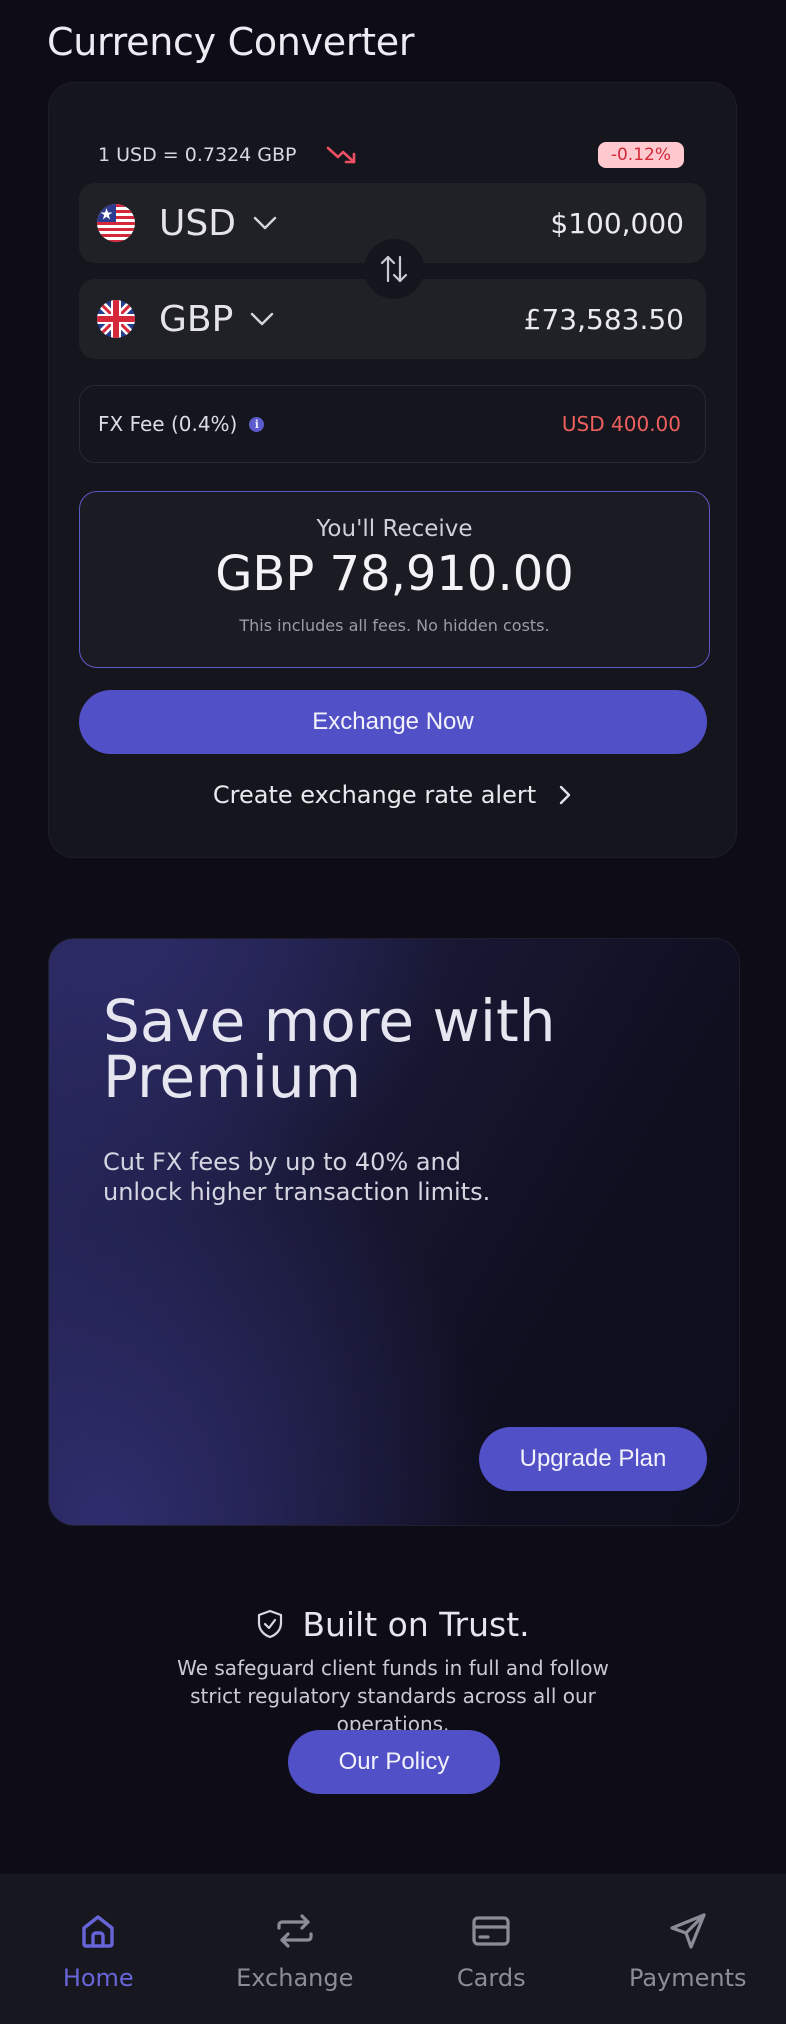  Describe the element at coordinates (341, 155) in the screenshot. I see `trend-down-icon` at that location.